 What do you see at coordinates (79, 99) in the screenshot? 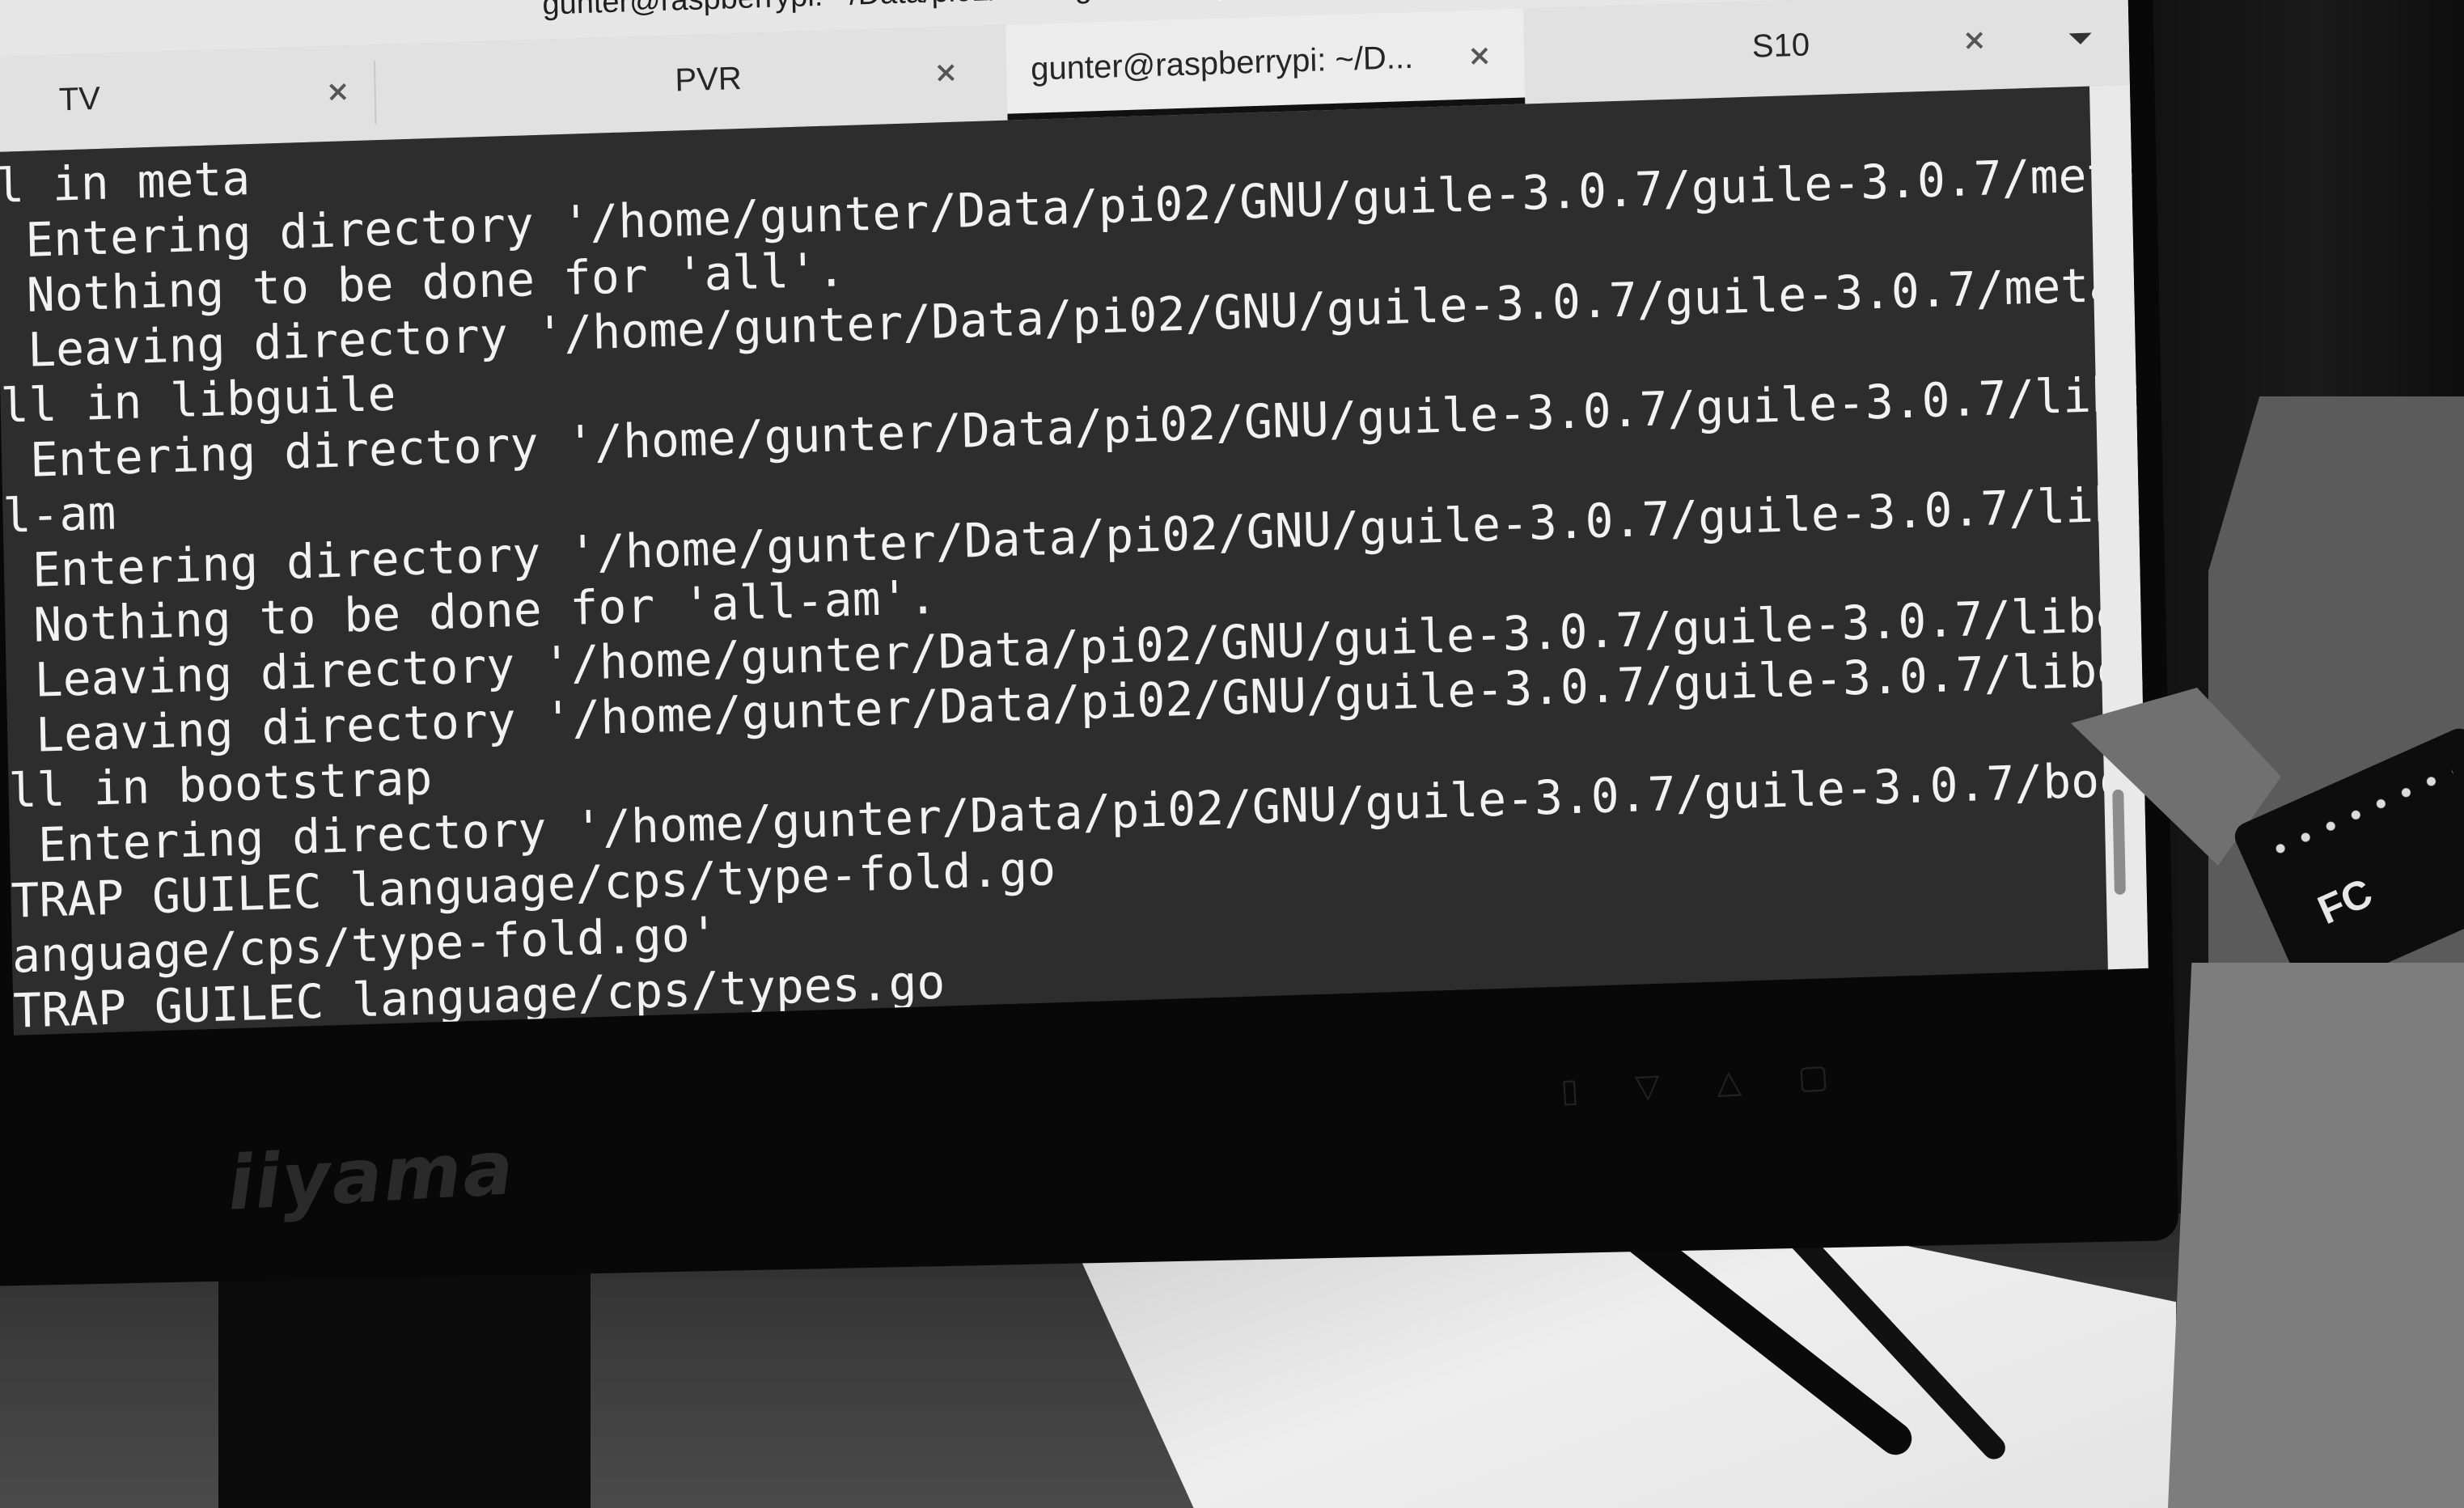
I see `tab-label: TV` at bounding box center [79, 99].